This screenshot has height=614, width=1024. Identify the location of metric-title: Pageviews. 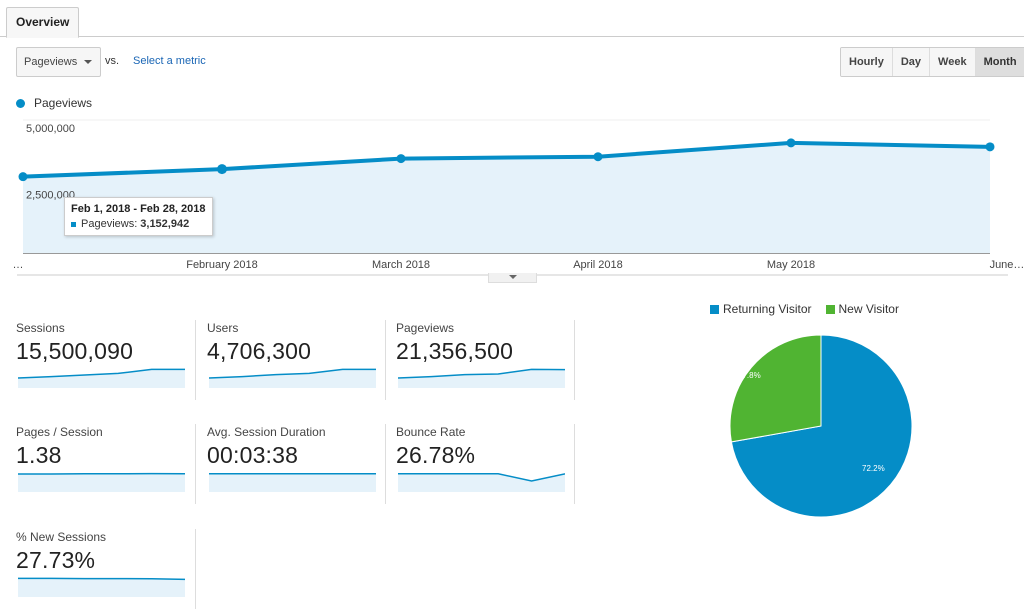
(425, 328).